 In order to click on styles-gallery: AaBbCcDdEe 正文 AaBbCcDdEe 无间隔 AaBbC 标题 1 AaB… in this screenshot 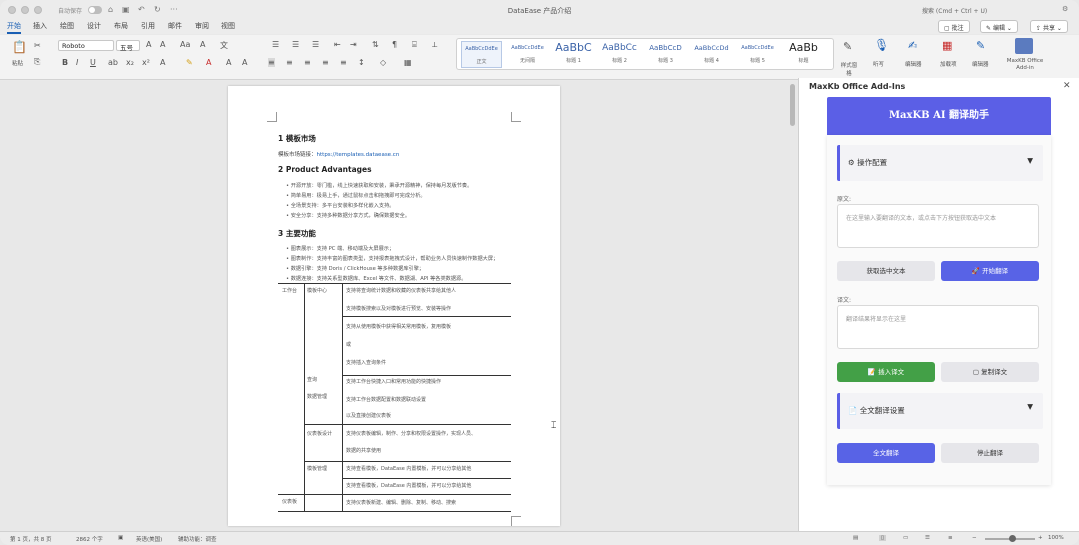, I will do `click(645, 54)`.